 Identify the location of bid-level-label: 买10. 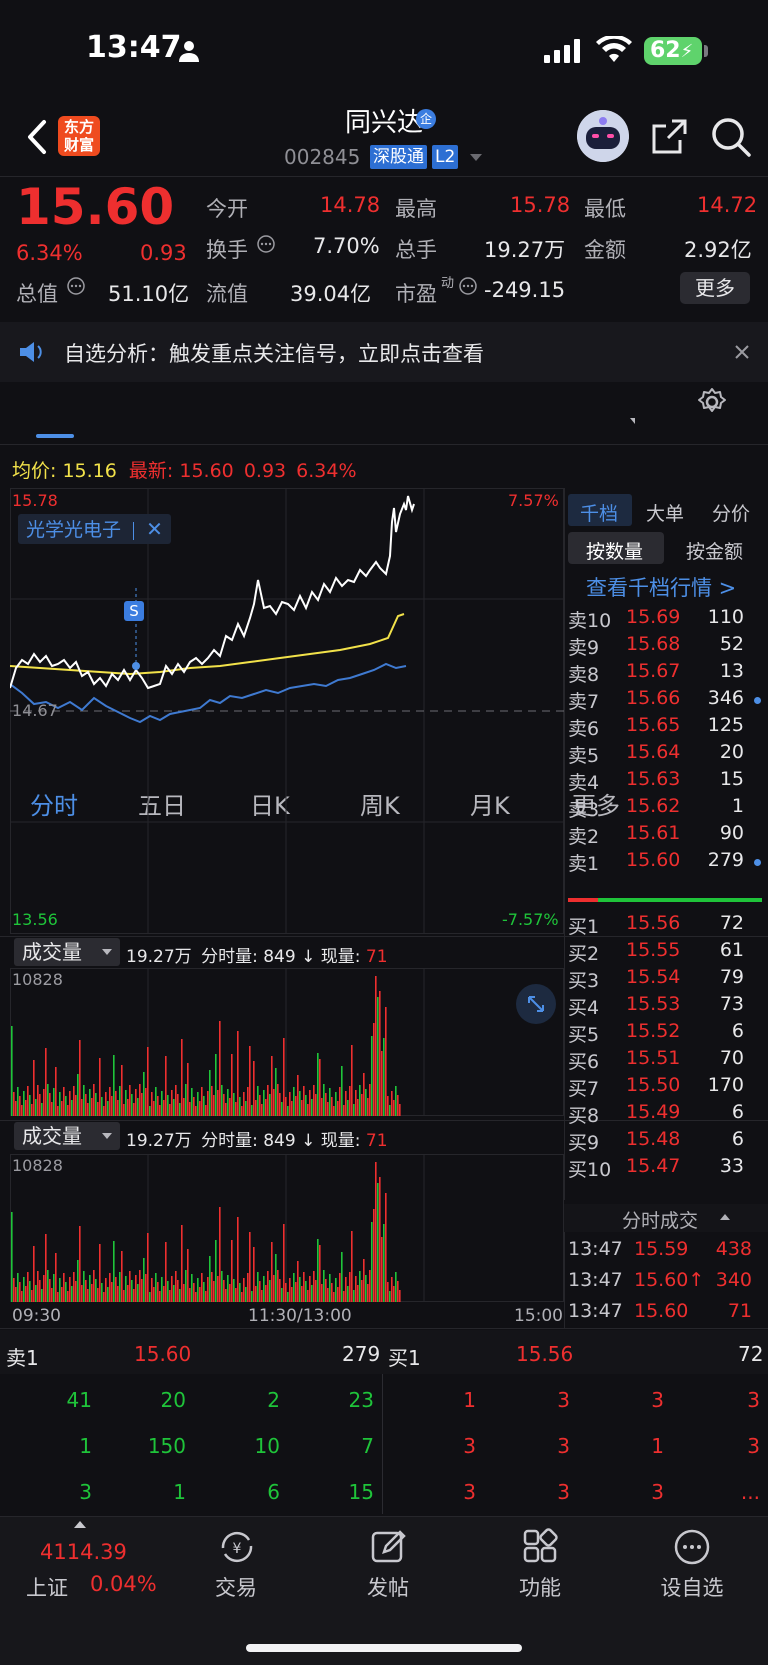
(590, 1170).